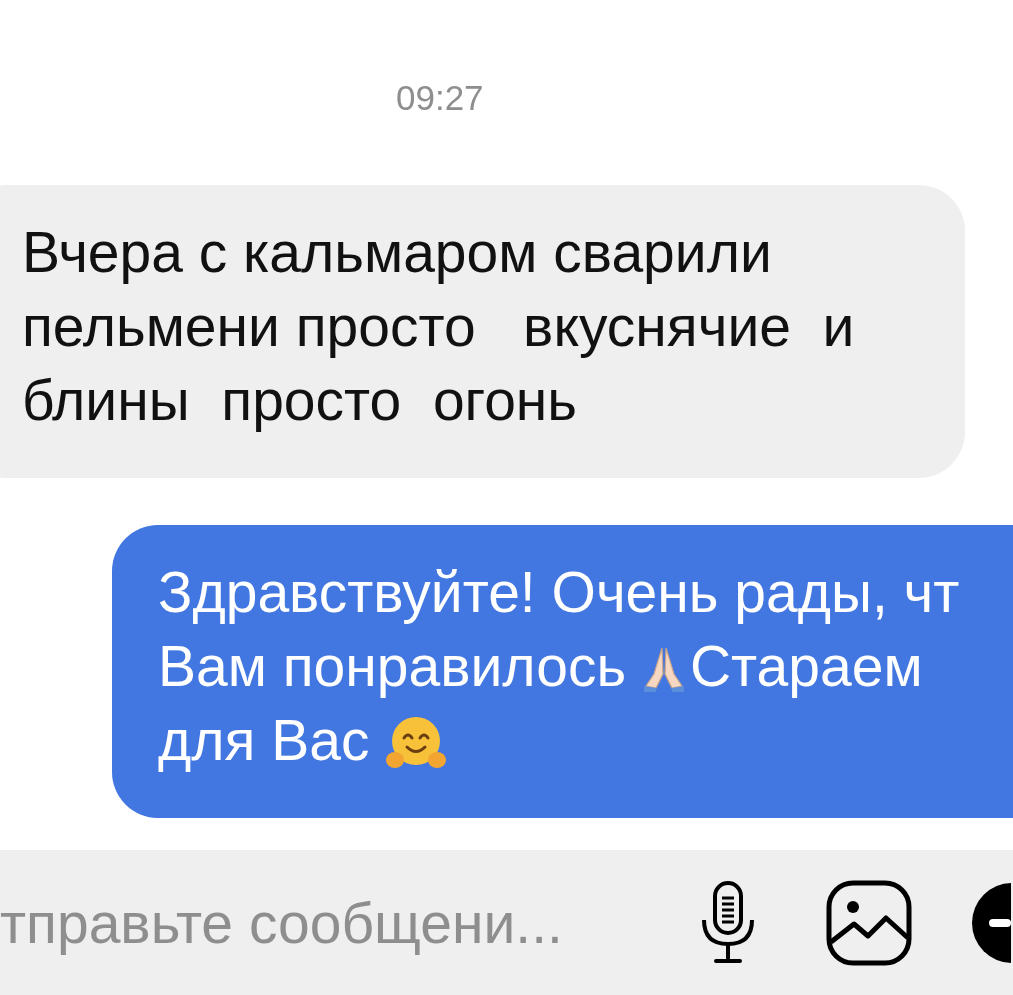 This screenshot has height=995, width=1013. What do you see at coordinates (728, 922) in the screenshot?
I see `microphone-icon` at bounding box center [728, 922].